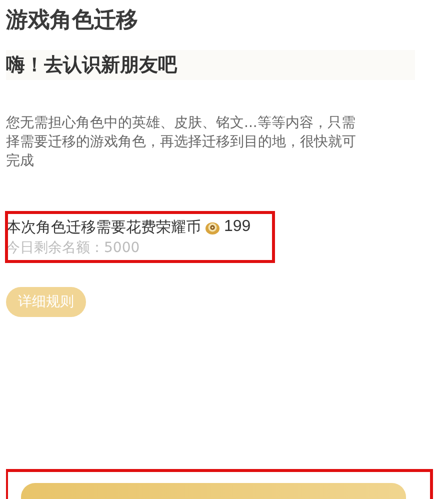 The height and width of the screenshot is (499, 443). What do you see at coordinates (237, 227) in the screenshot?
I see `cost-amount: 199` at bounding box center [237, 227].